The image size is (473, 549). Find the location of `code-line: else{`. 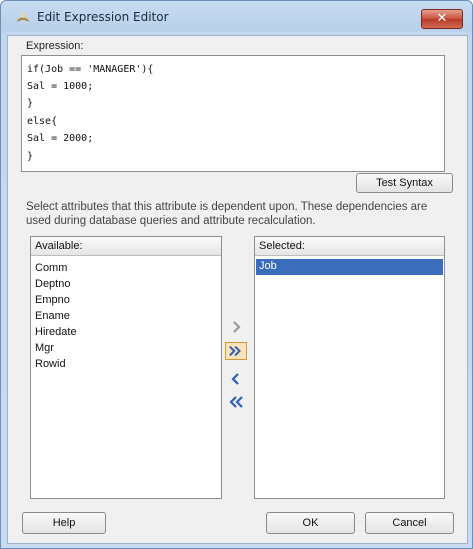

code-line: else{ is located at coordinates (42, 121).